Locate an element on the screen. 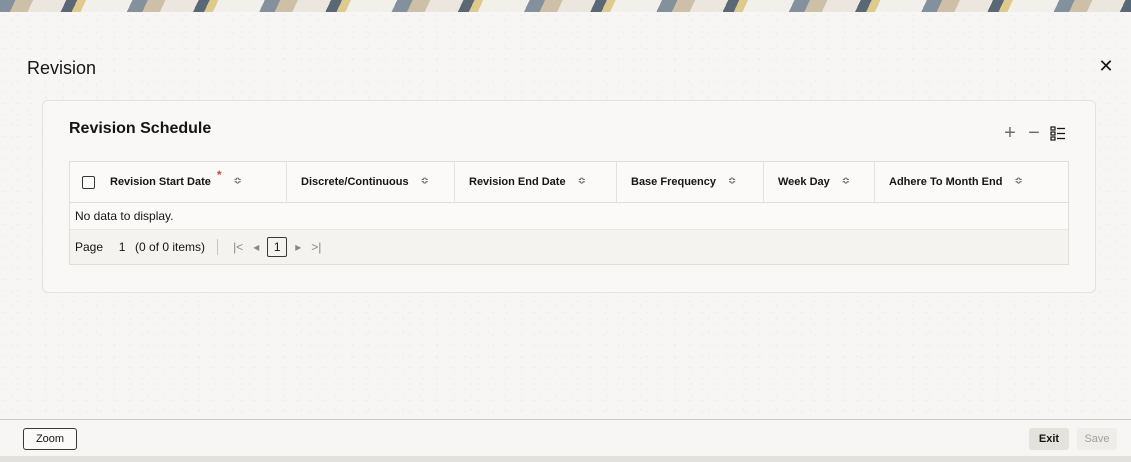 The width and height of the screenshot is (1131, 462). section-title: Revision Schedule is located at coordinates (140, 128).